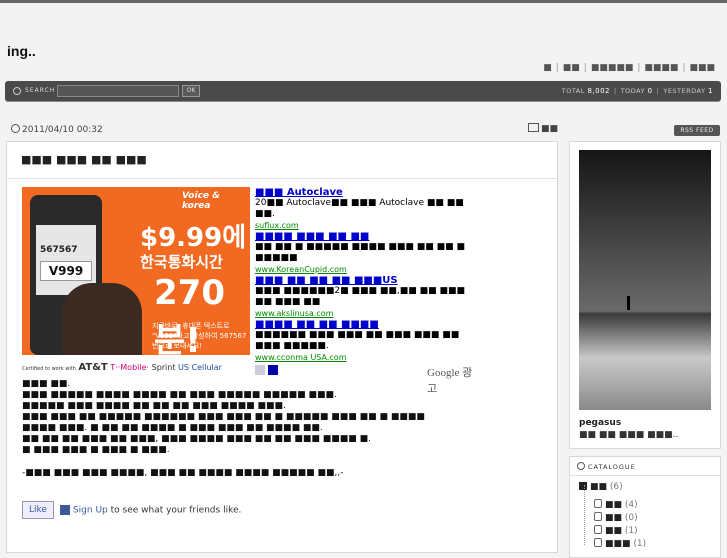 Image resolution: width=727 pixels, height=558 pixels. Describe the element at coordinates (612, 467) in the screenshot. I see `catalogue-heading-text: CATALOGUE` at that location.